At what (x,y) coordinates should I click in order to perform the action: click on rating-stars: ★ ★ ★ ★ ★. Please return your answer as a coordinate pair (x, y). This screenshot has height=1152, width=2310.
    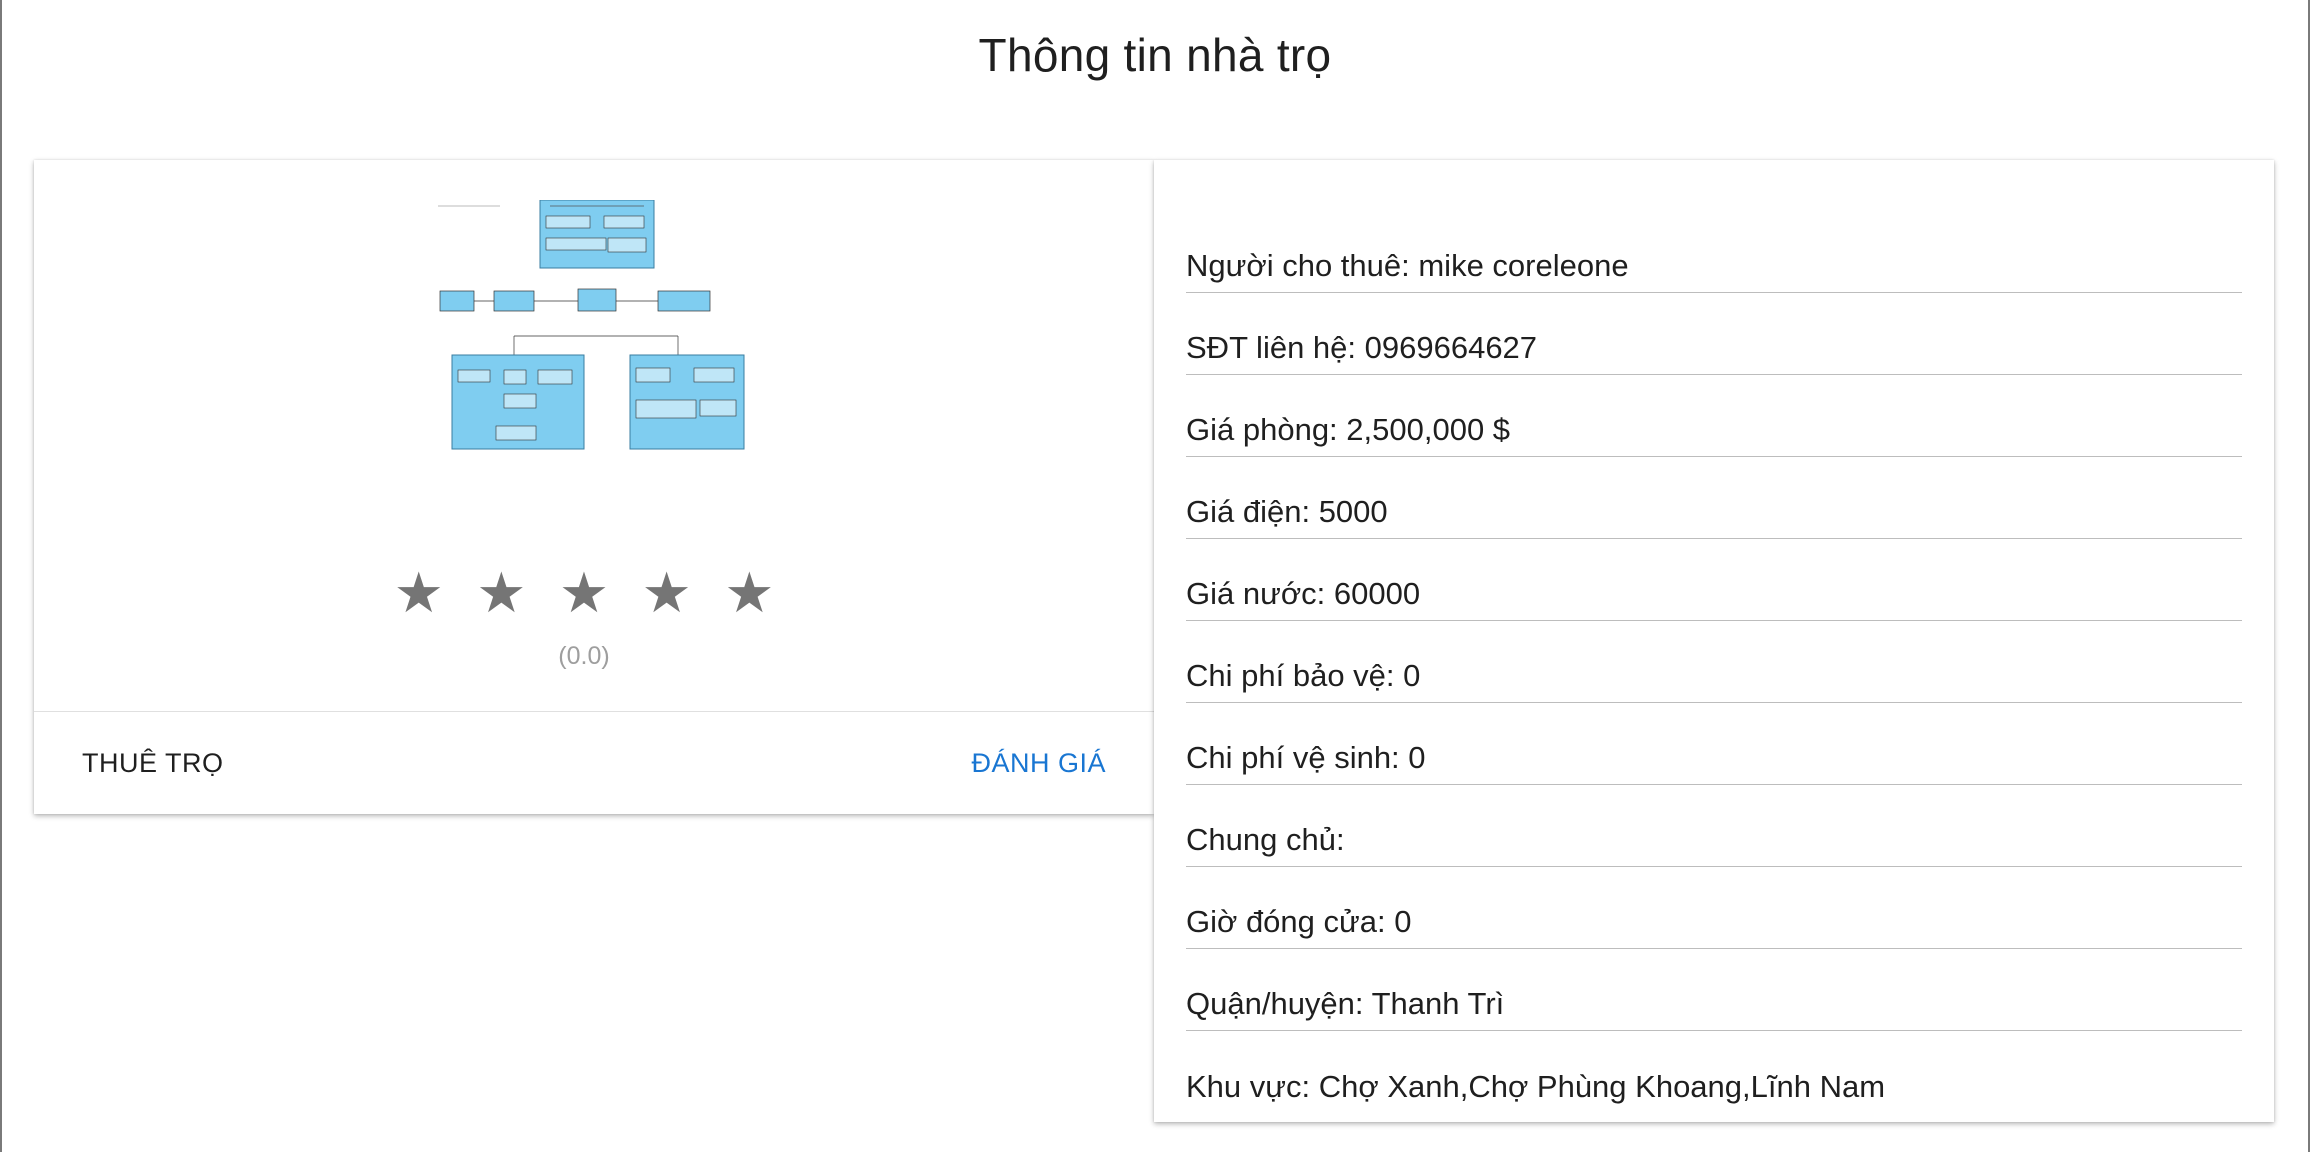
    Looking at the image, I should click on (584, 593).